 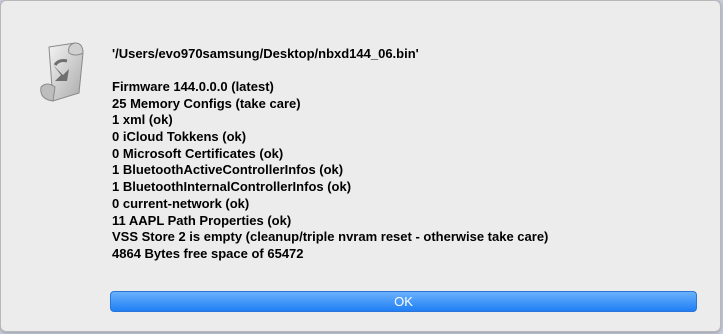 I want to click on ok-button: OK, so click(x=403, y=301).